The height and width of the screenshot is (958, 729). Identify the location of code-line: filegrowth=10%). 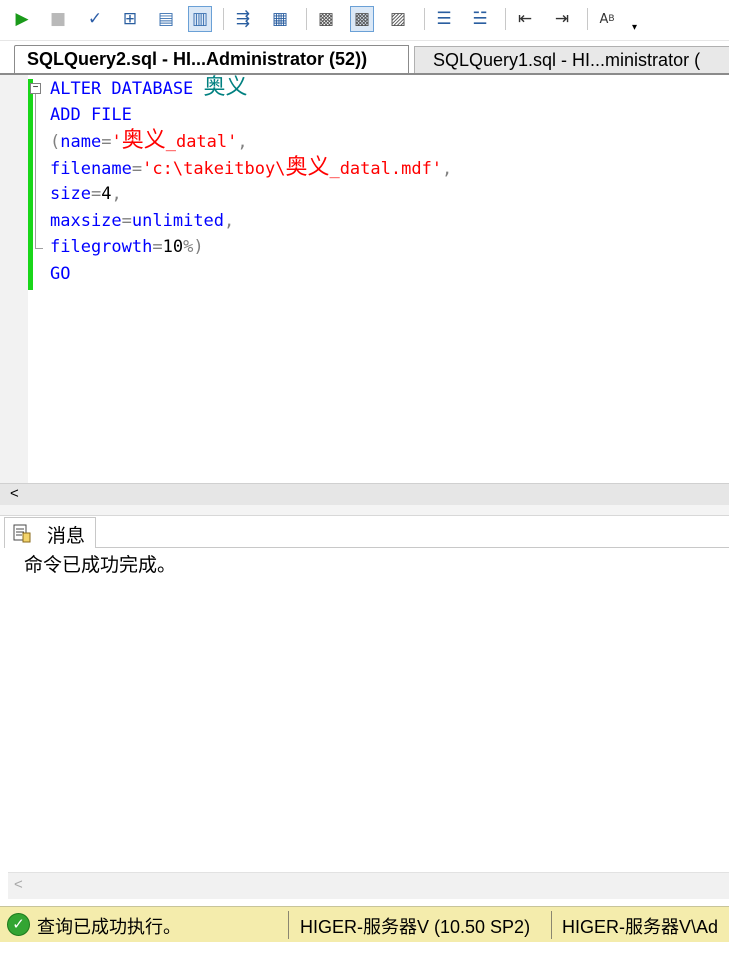
(251, 247).